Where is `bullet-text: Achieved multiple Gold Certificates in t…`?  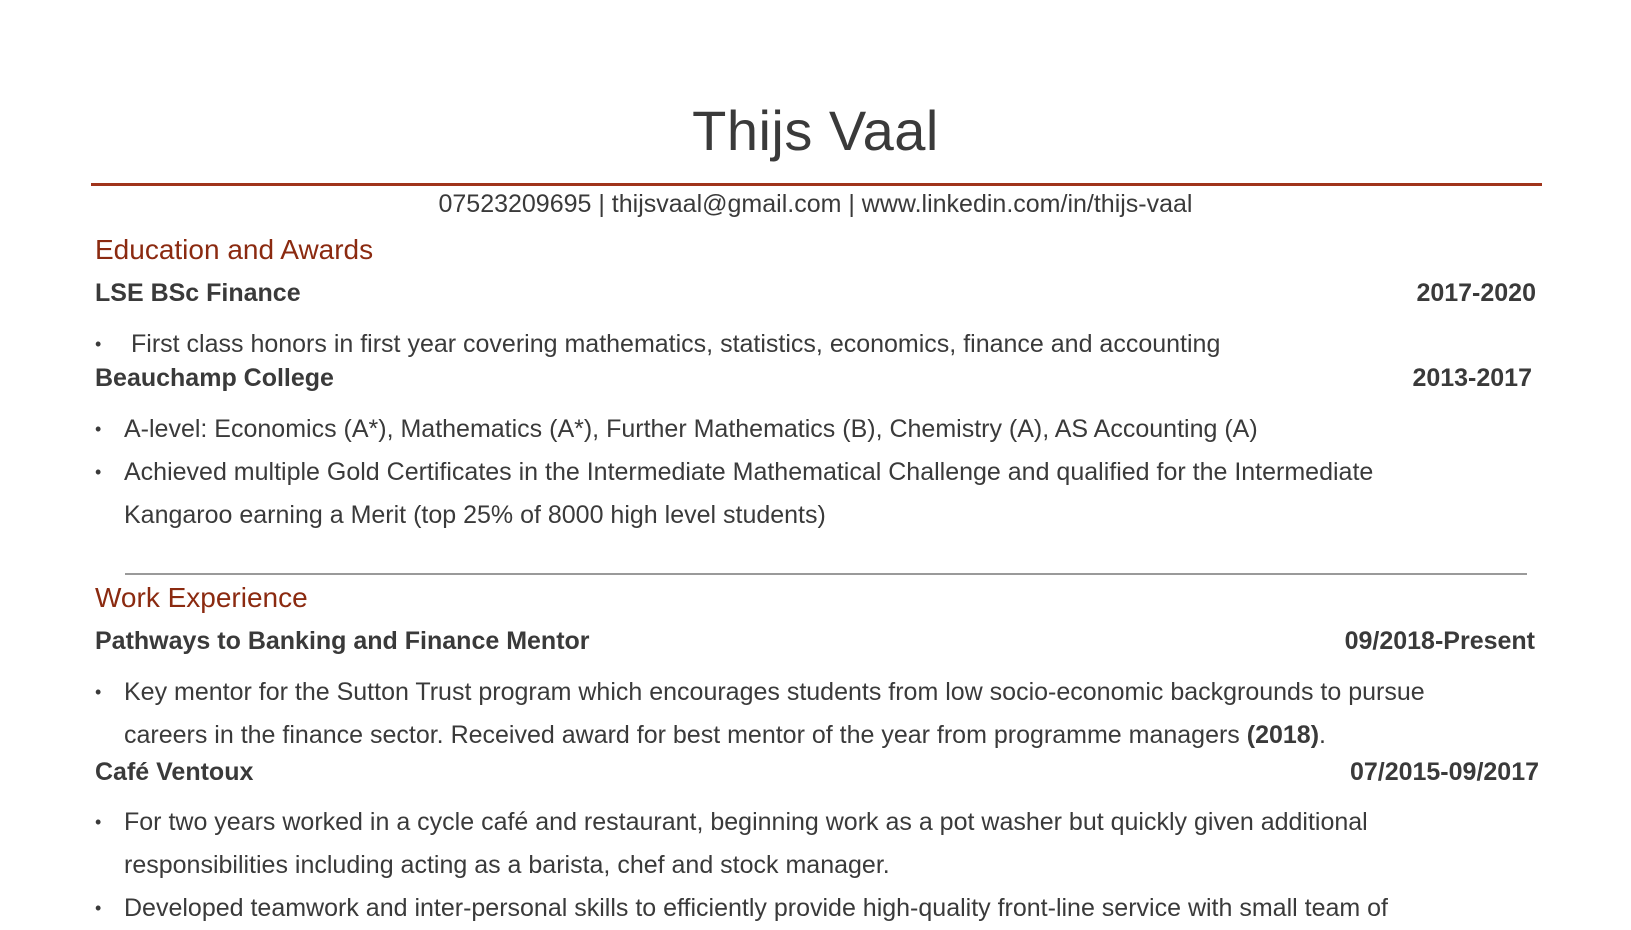
bullet-text: Achieved multiple Gold Certificates in t… is located at coordinates (749, 472).